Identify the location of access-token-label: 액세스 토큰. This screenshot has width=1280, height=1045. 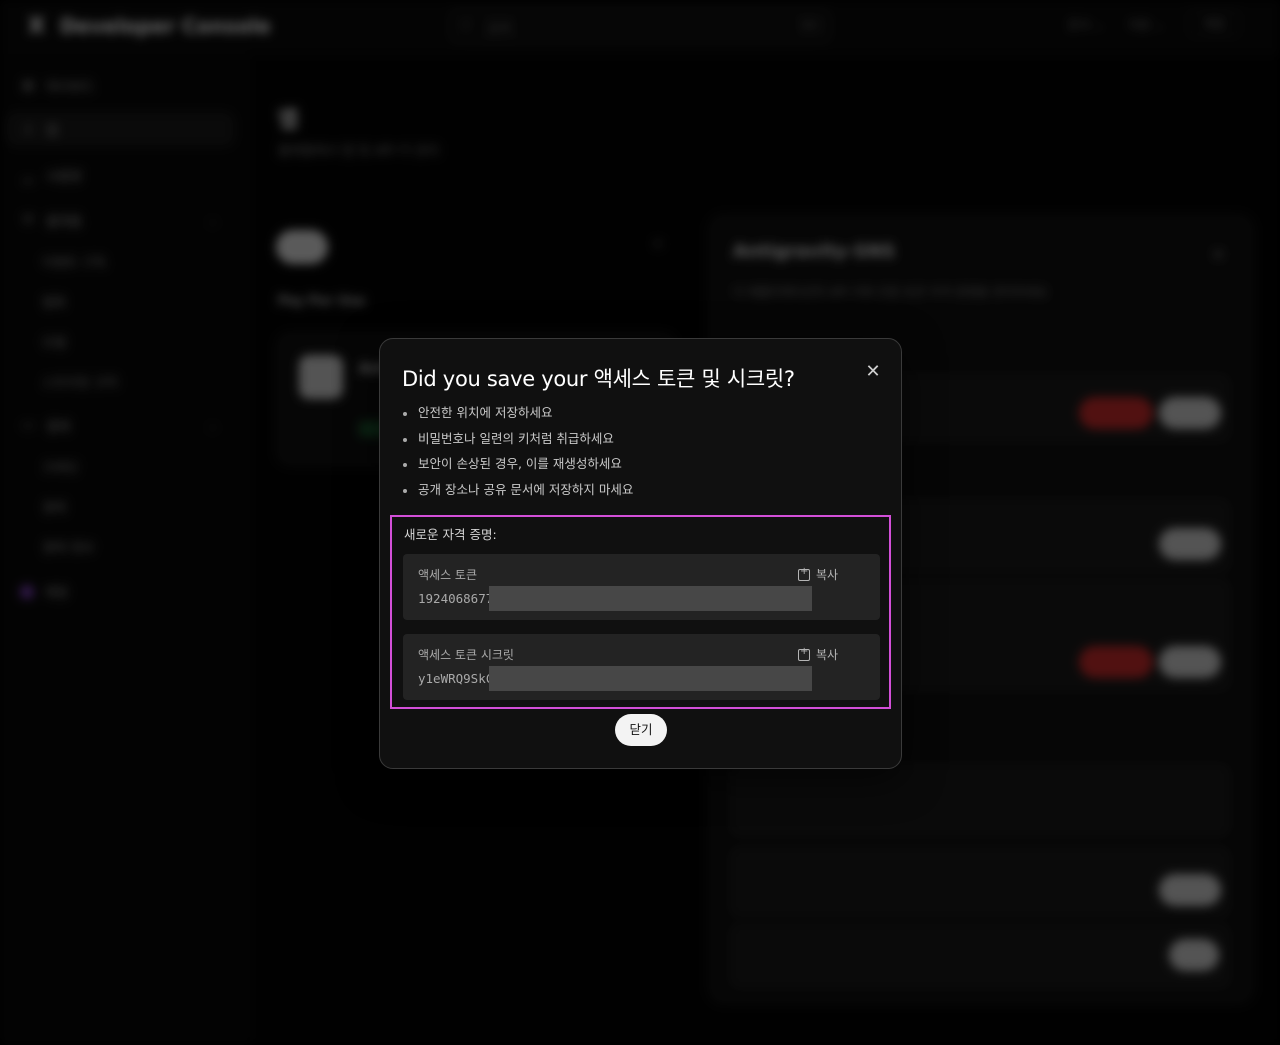
(448, 575).